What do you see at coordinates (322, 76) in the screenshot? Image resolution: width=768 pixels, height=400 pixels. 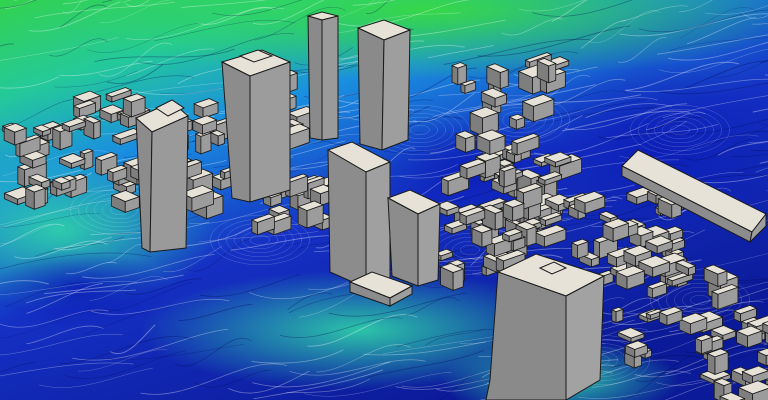 I see `tower-slim` at bounding box center [322, 76].